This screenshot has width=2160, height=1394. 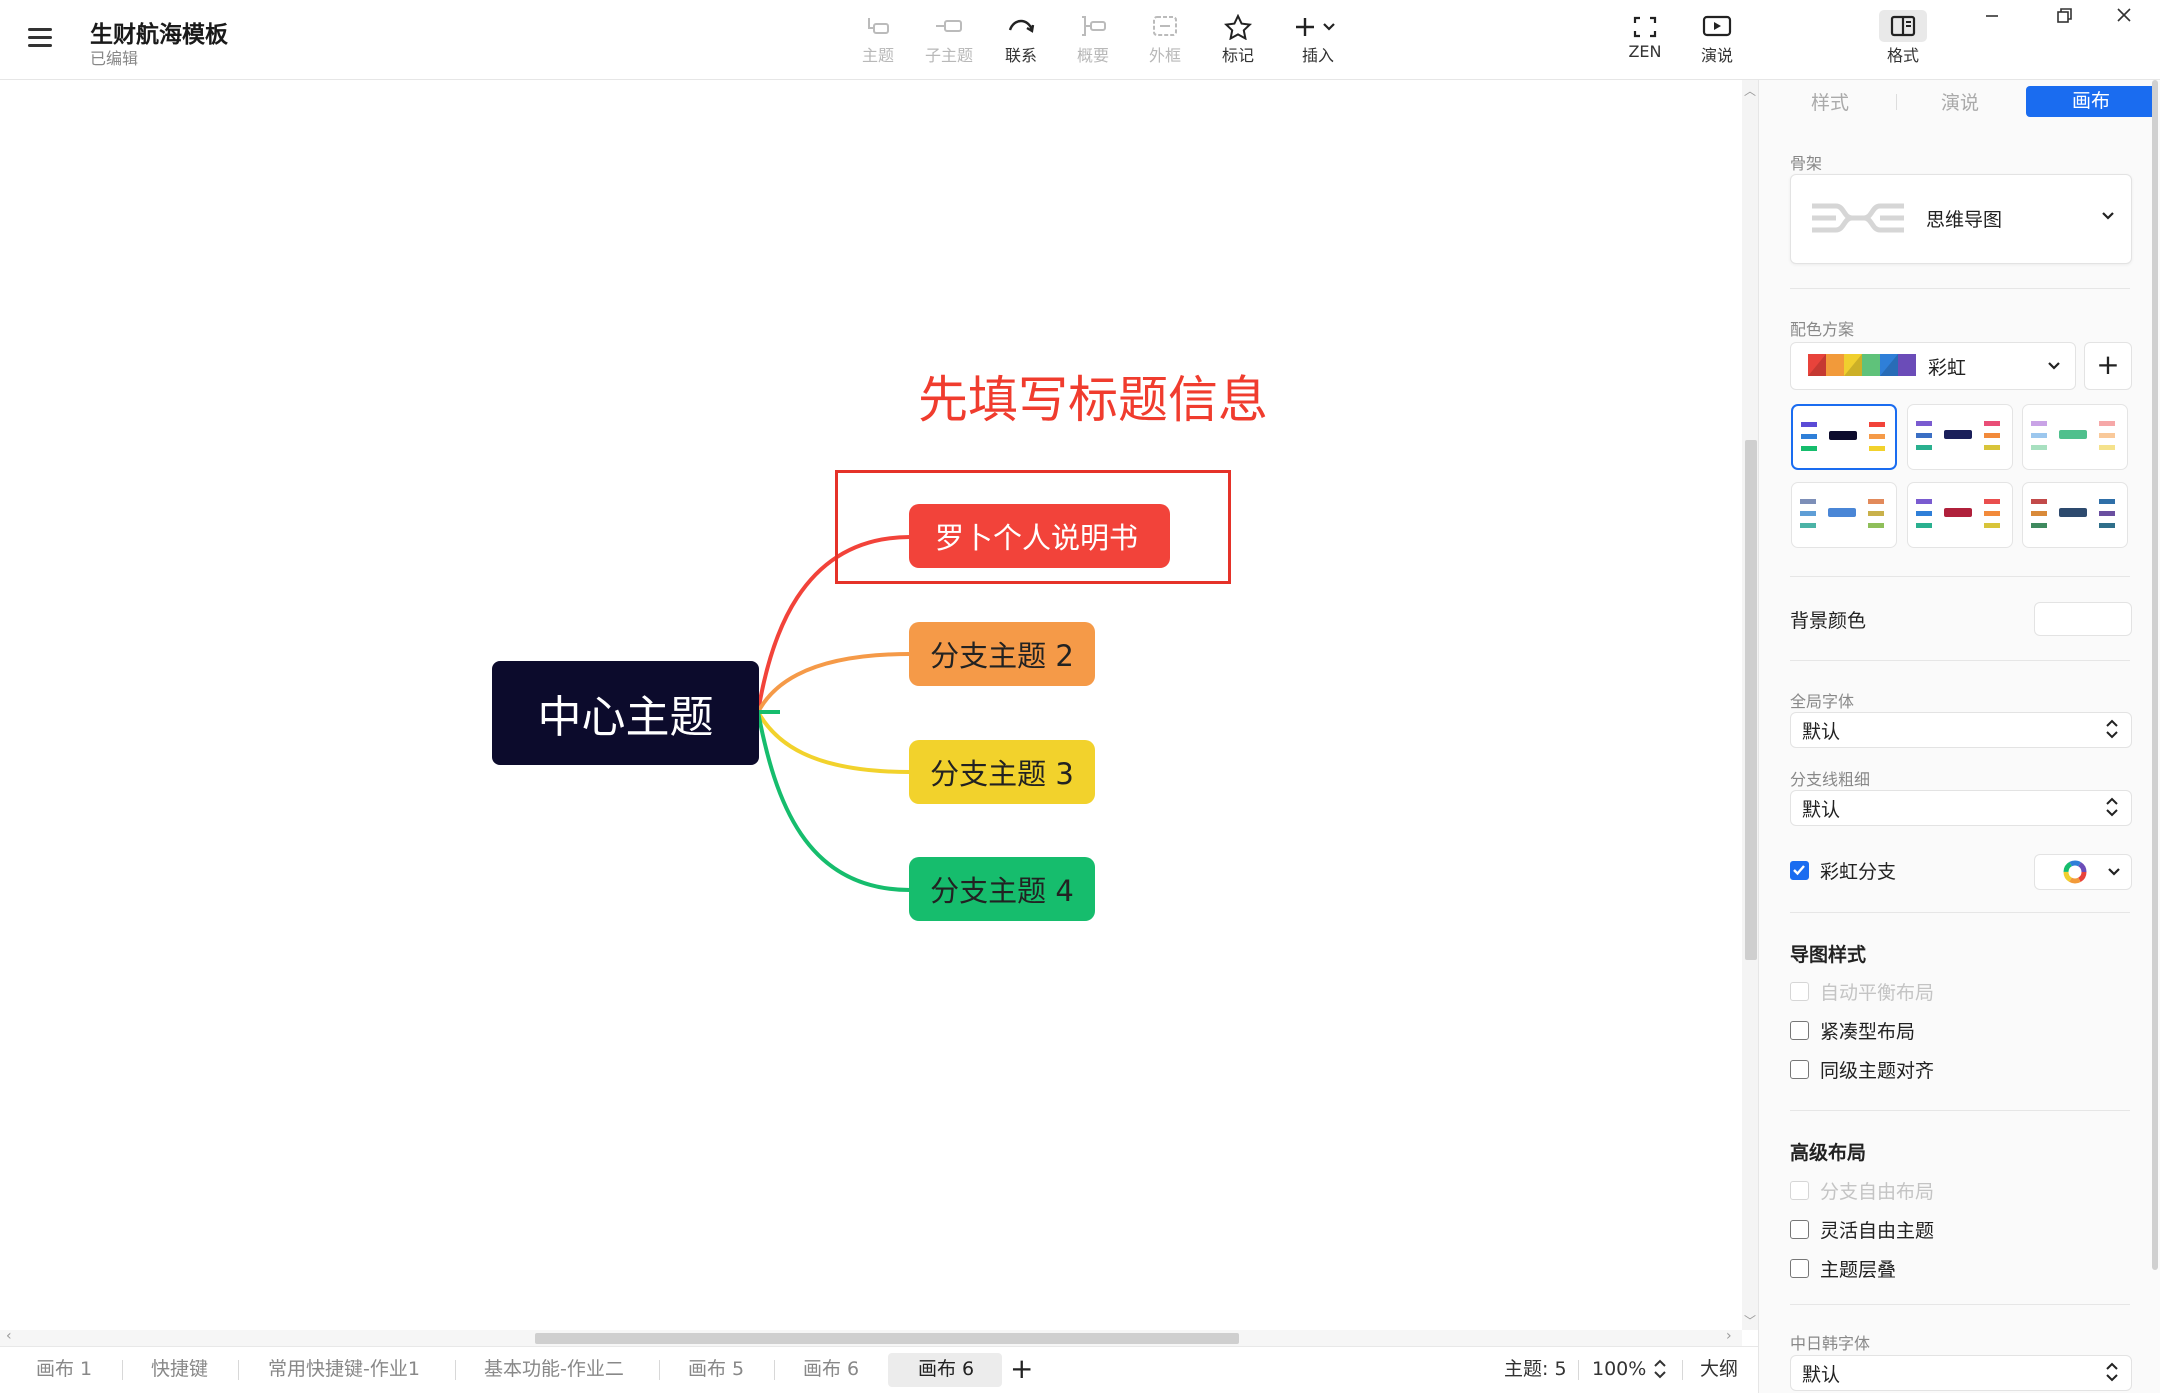 I want to click on topic-count: 主题: 5, so click(x=1535, y=1369).